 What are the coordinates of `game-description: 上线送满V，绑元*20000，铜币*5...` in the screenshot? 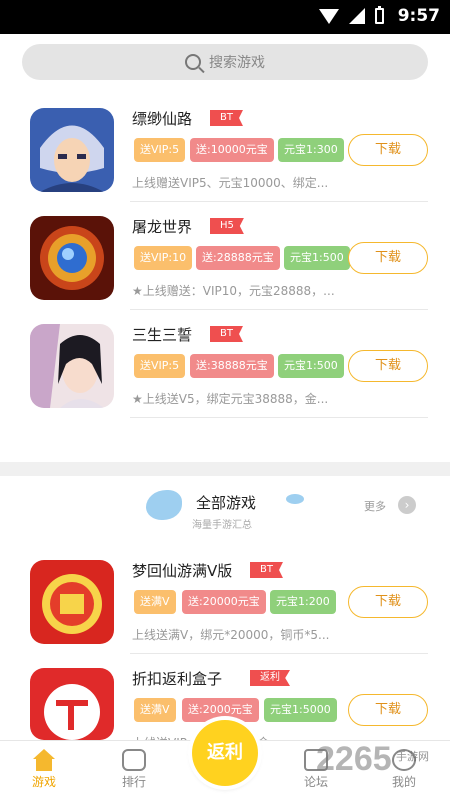 It's located at (231, 635).